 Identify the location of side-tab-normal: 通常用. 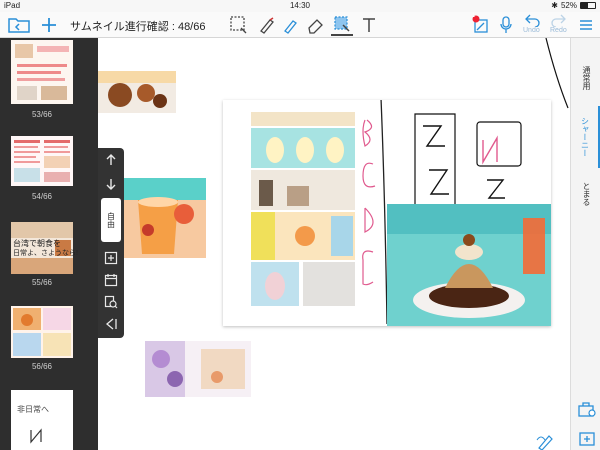
(586, 78).